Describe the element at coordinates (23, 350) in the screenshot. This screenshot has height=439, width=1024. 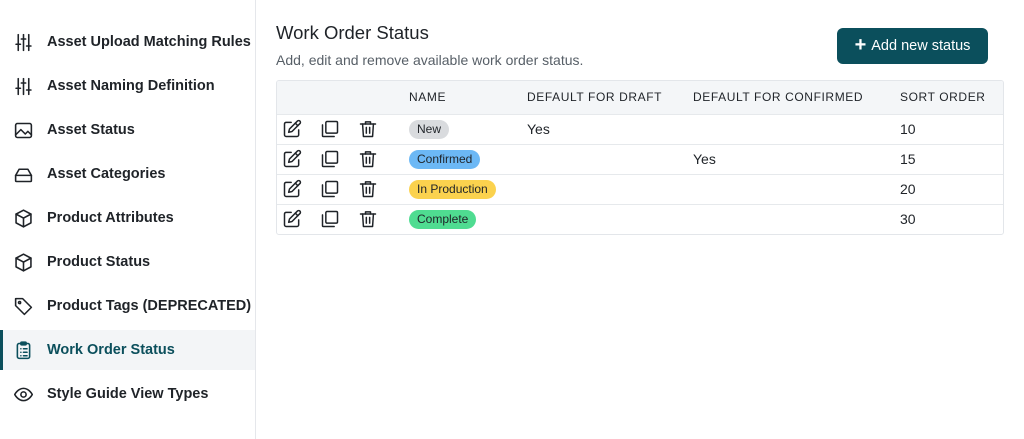
I see `clipboard-list-icon` at that location.